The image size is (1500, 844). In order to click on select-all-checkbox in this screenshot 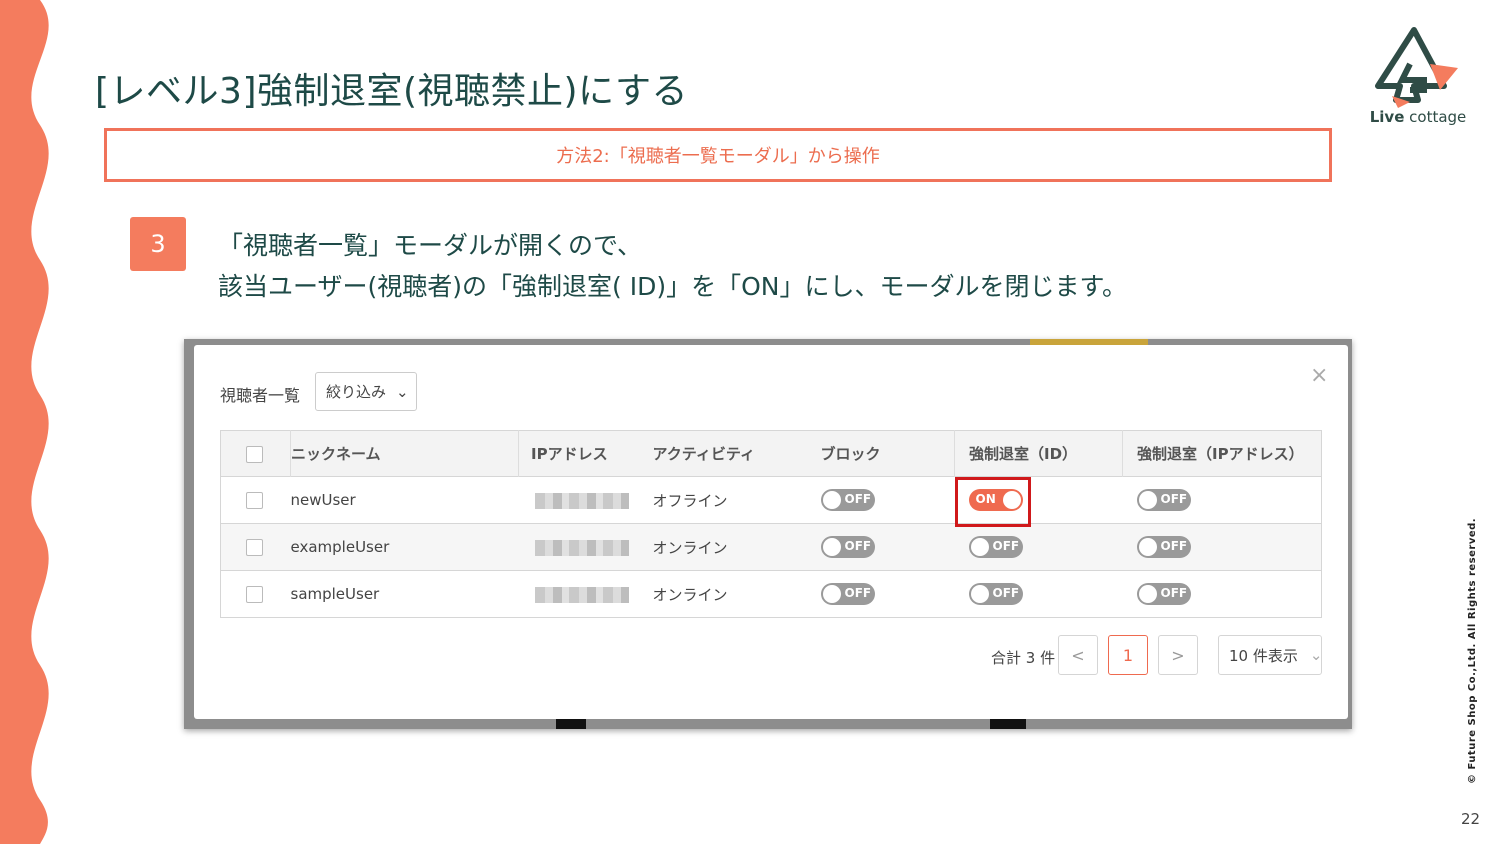, I will do `click(254, 454)`.